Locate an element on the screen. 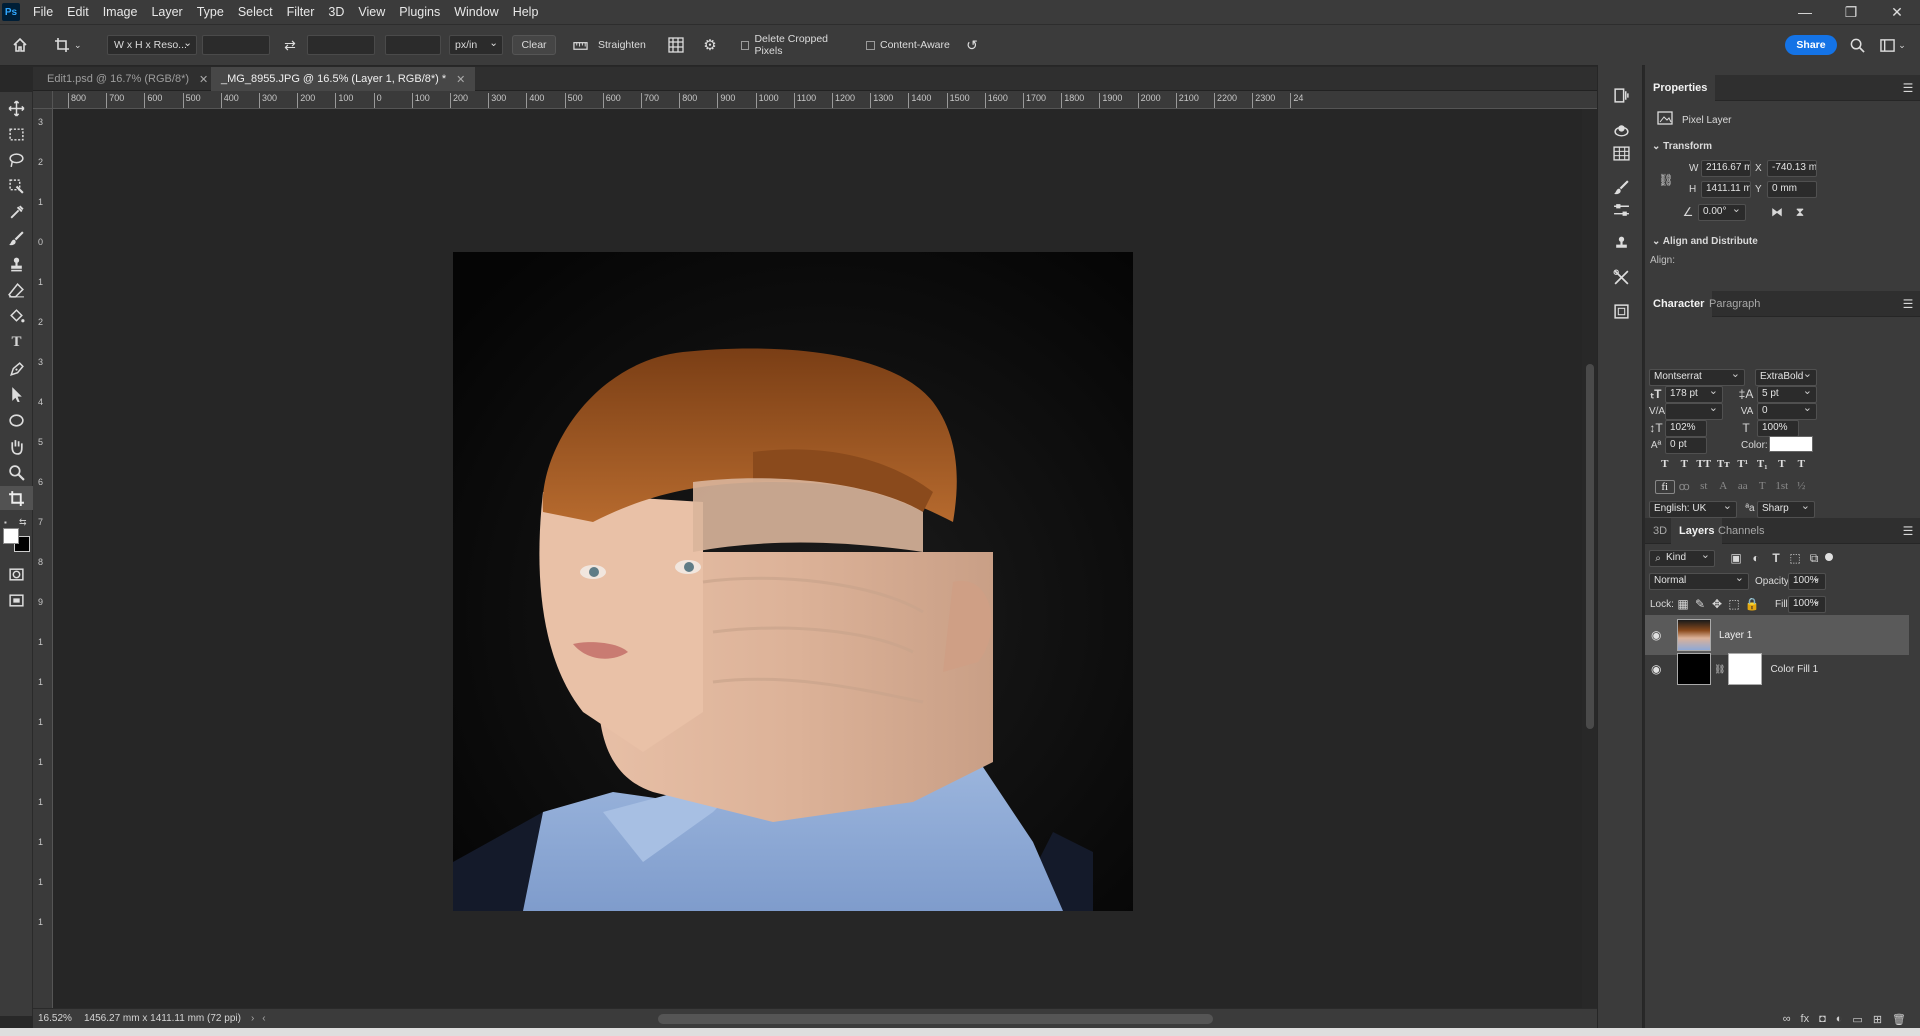 The image size is (1920, 1036). language-select: English: UK is located at coordinates (1693, 509).